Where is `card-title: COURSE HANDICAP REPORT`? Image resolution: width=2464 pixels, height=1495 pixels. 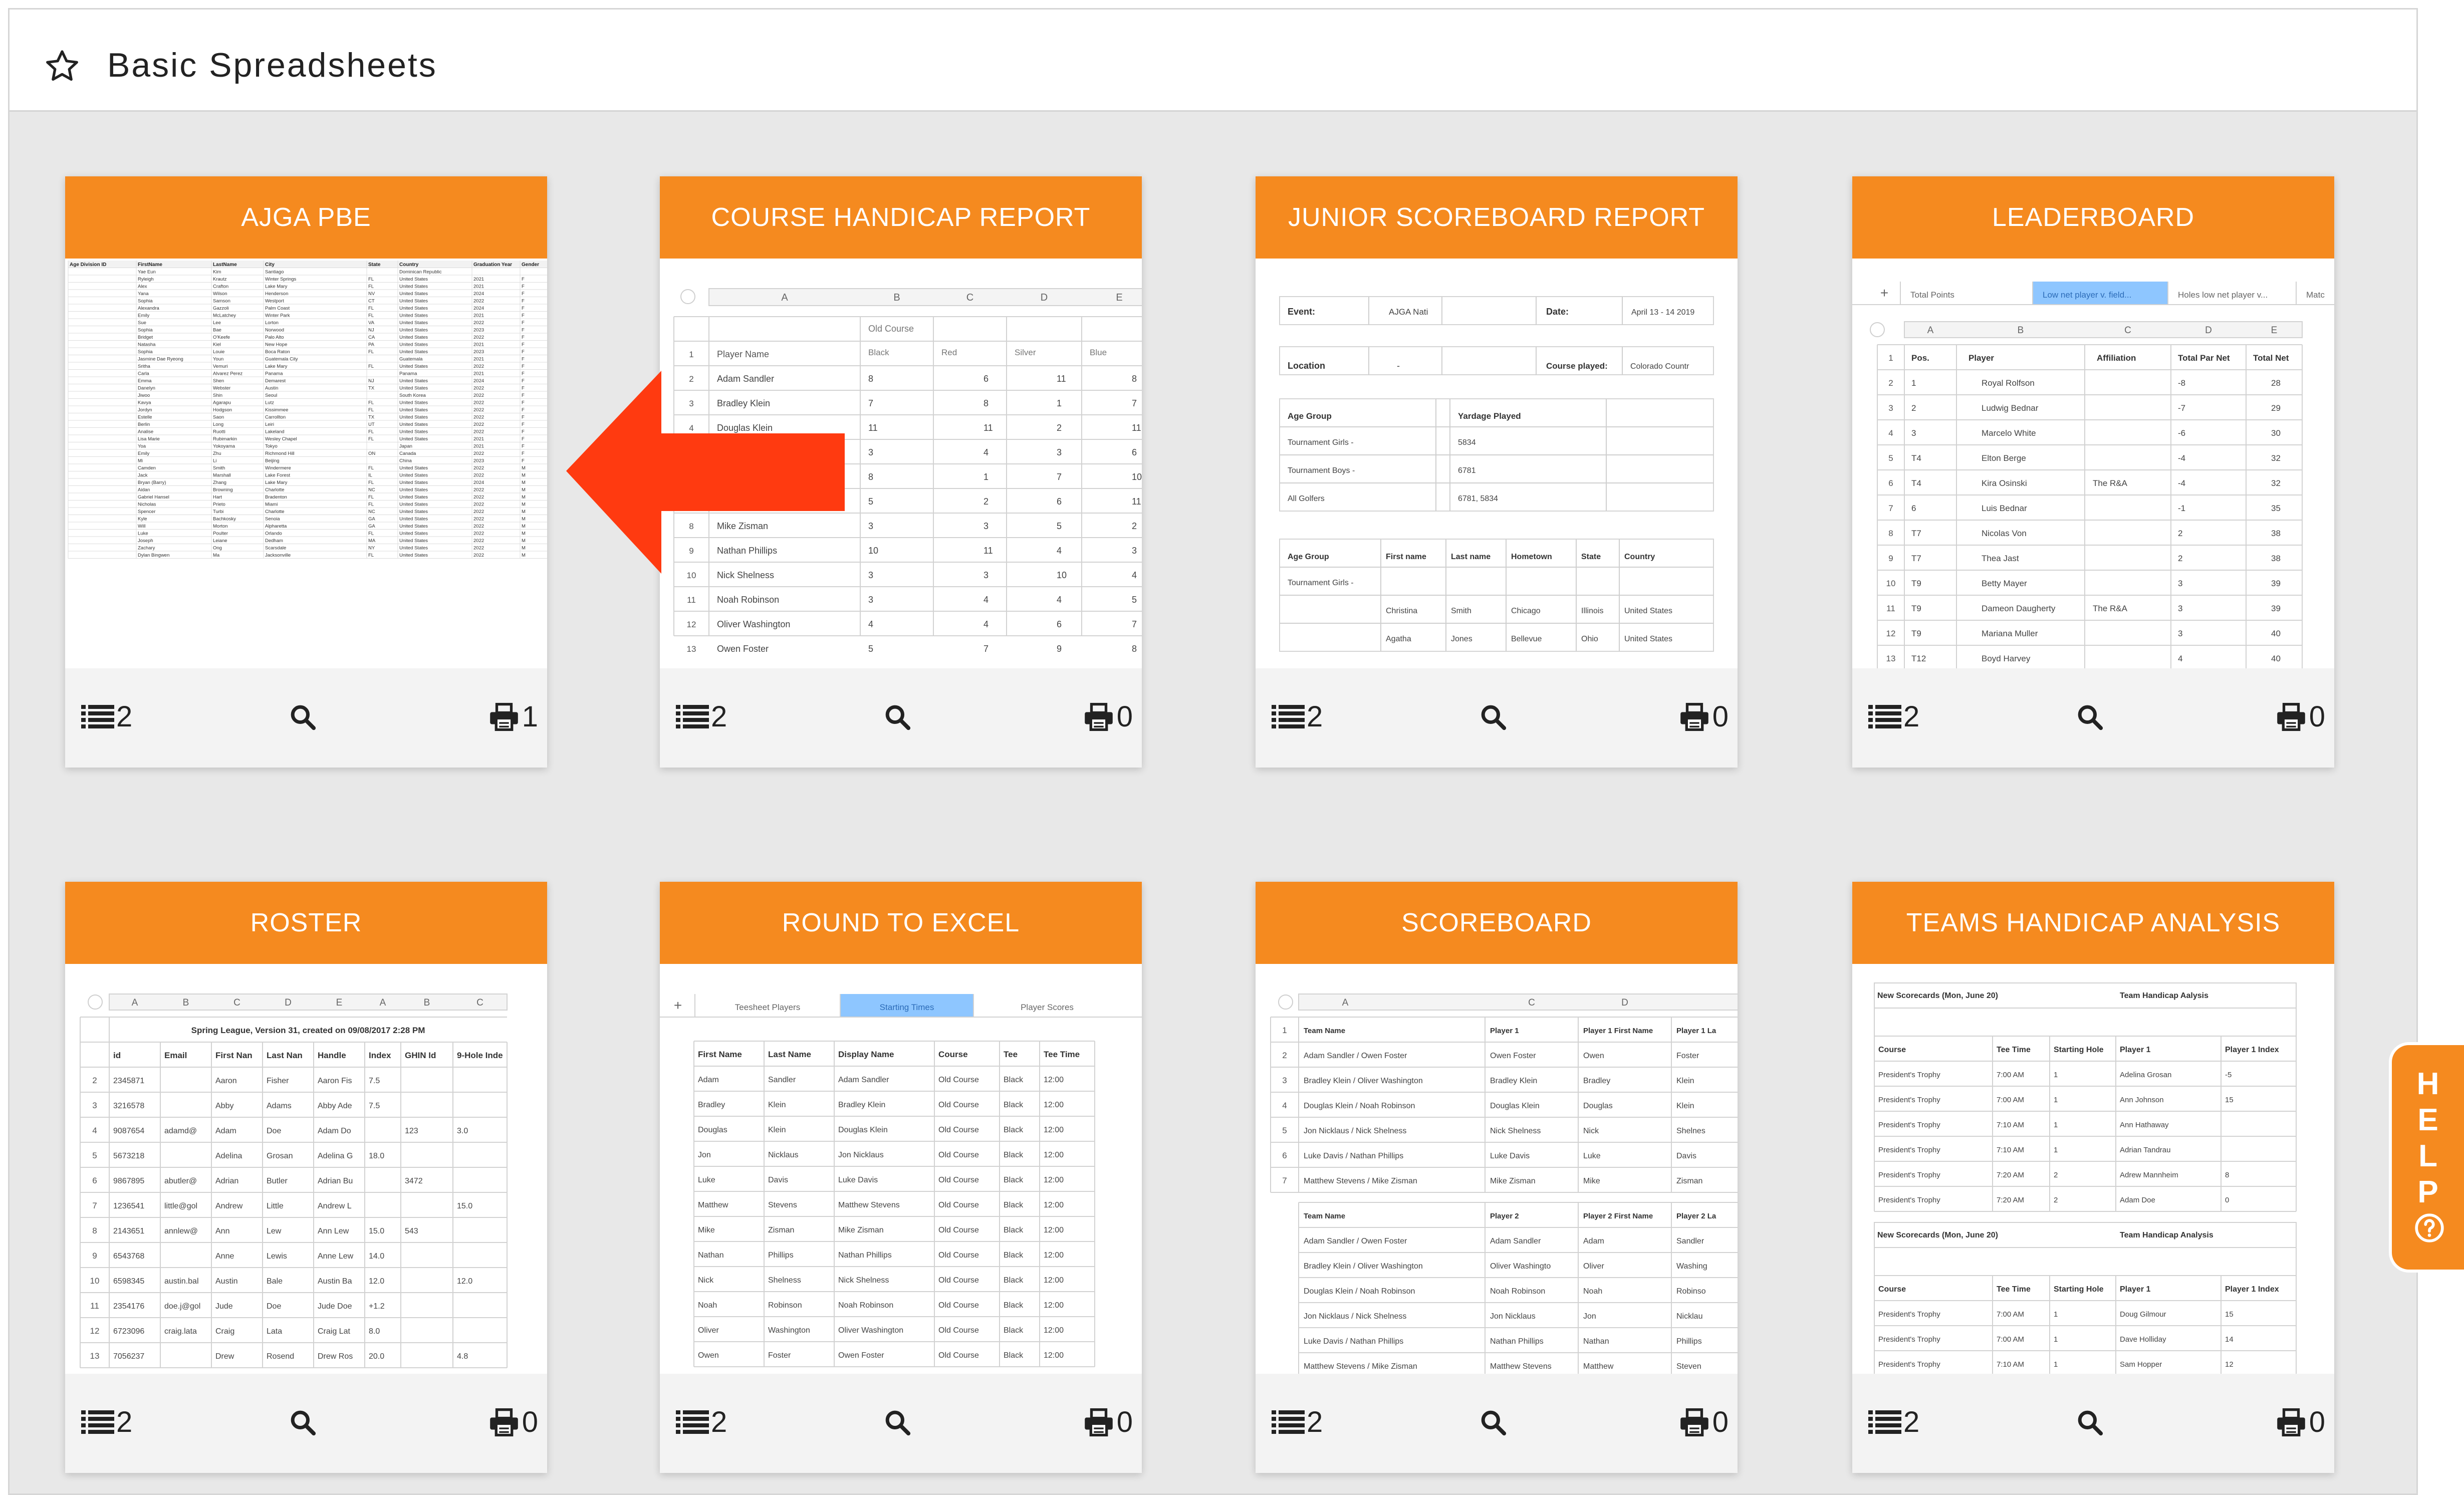
card-title: COURSE HANDICAP REPORT is located at coordinates (901, 217).